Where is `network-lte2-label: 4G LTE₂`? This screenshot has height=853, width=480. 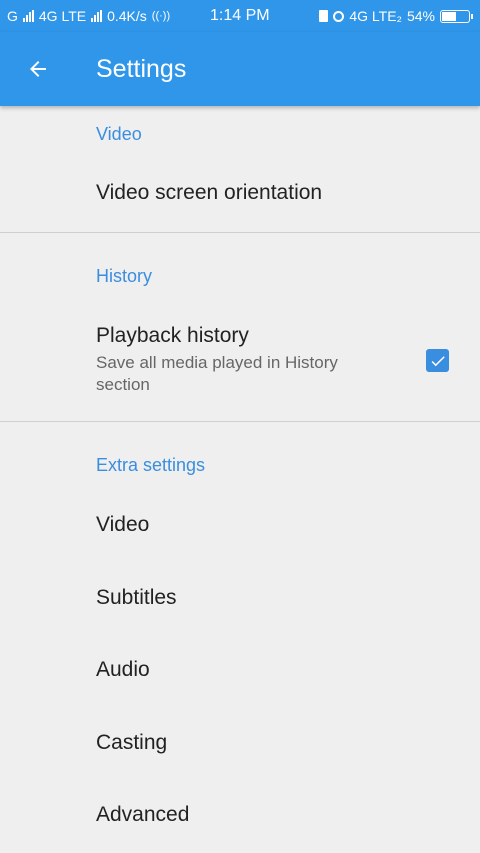
network-lte2-label: 4G LTE₂ is located at coordinates (375, 16).